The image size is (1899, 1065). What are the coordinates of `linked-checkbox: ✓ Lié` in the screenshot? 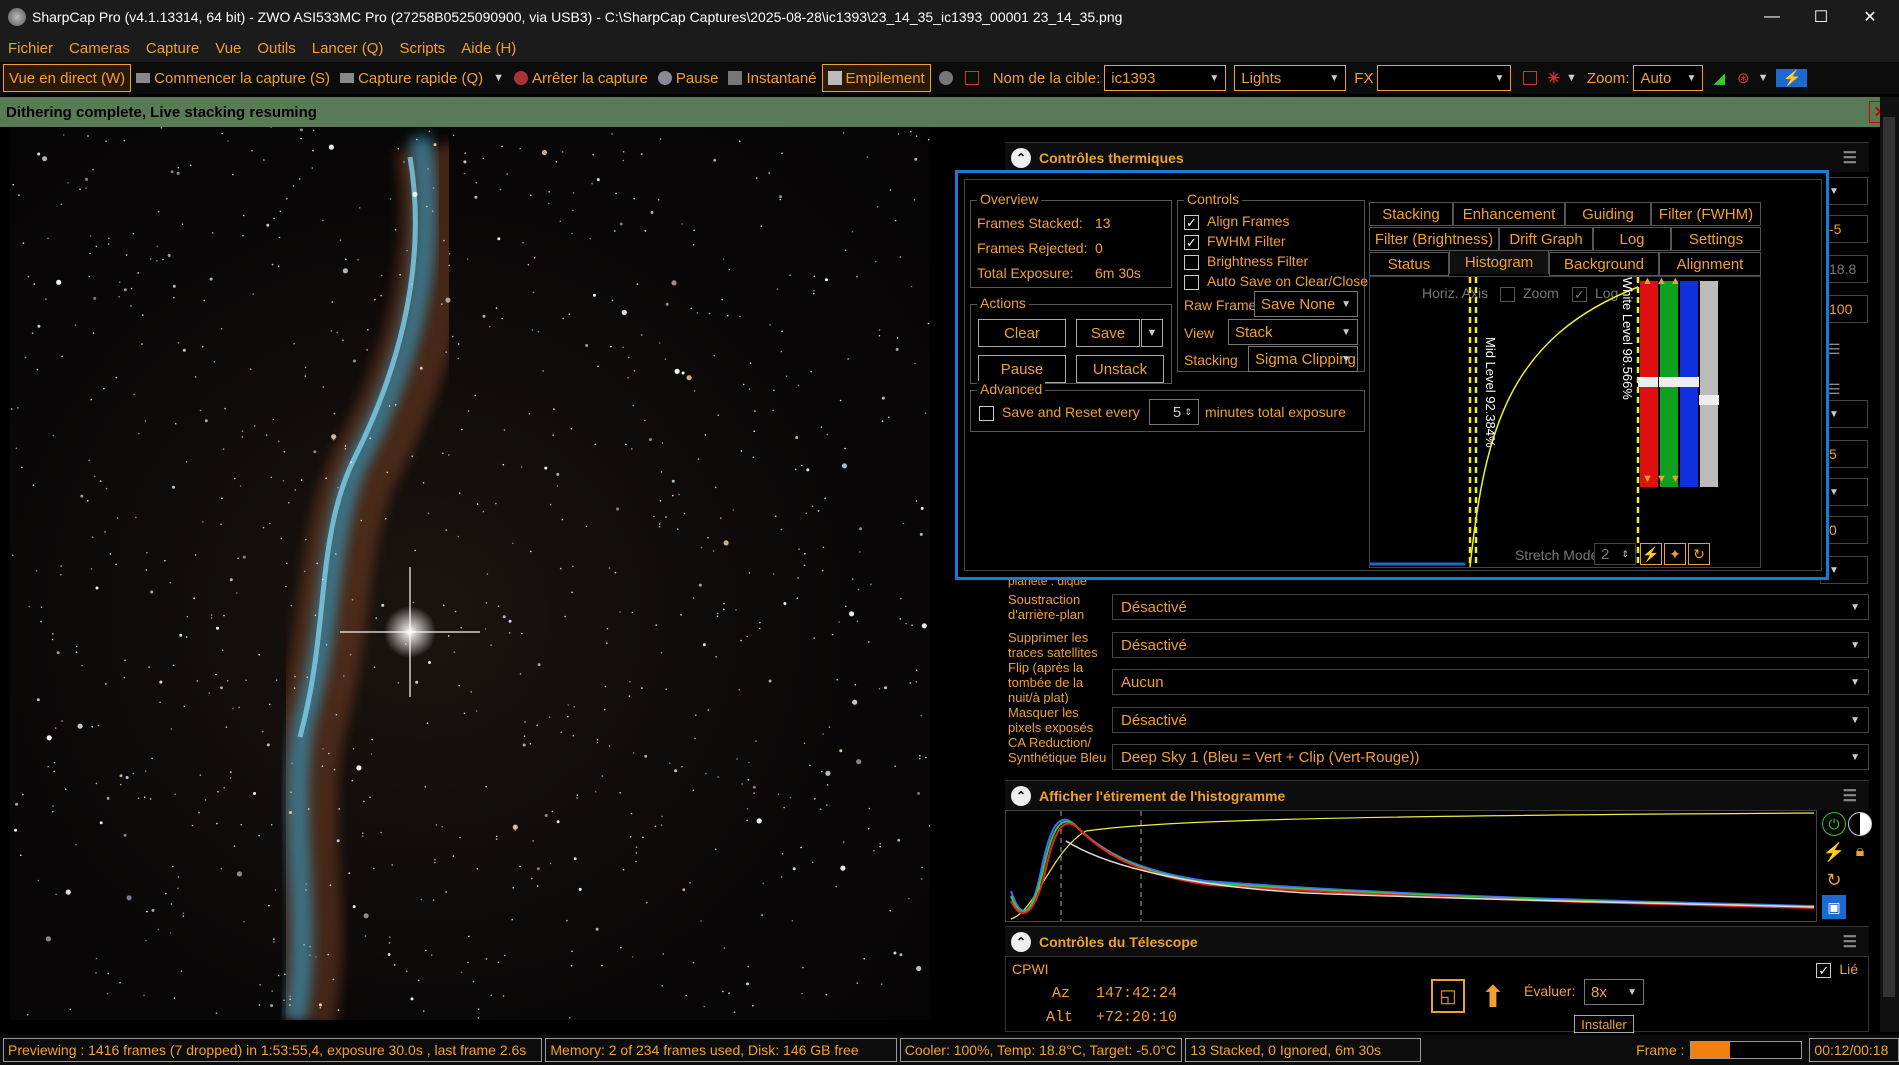 It's located at (1837, 969).